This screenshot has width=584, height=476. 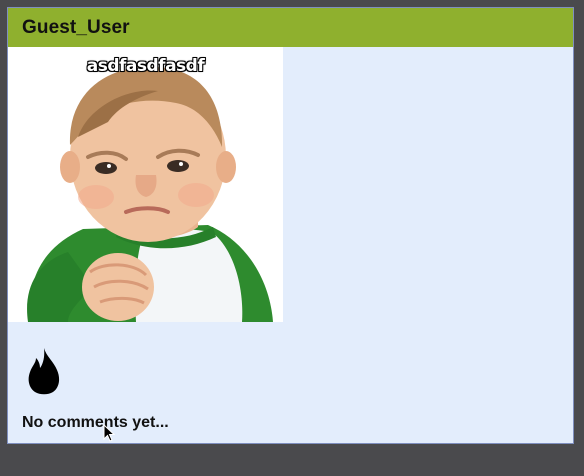 What do you see at coordinates (76, 27) in the screenshot?
I see `post-username: Guest_User` at bounding box center [76, 27].